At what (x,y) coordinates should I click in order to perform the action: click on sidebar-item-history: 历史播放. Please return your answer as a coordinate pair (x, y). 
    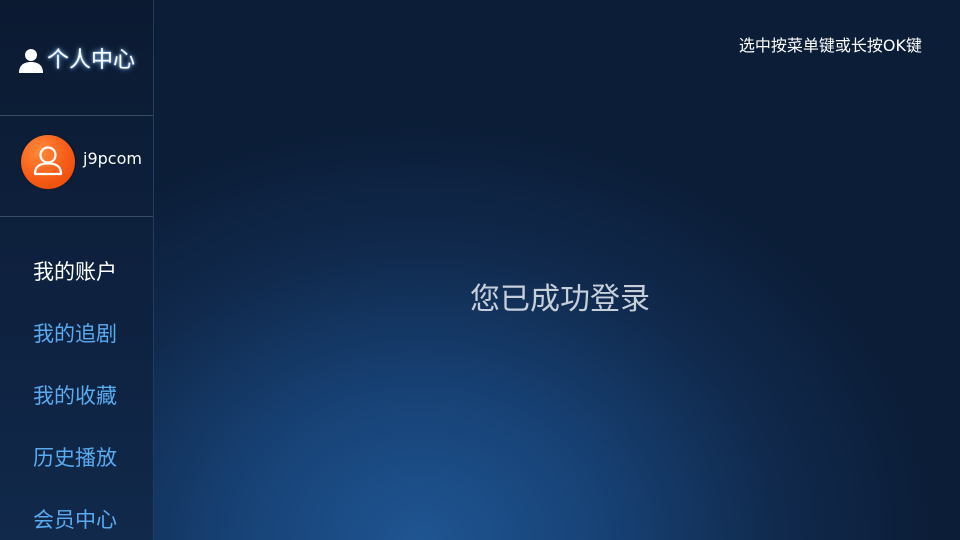
    Looking at the image, I should click on (76, 456).